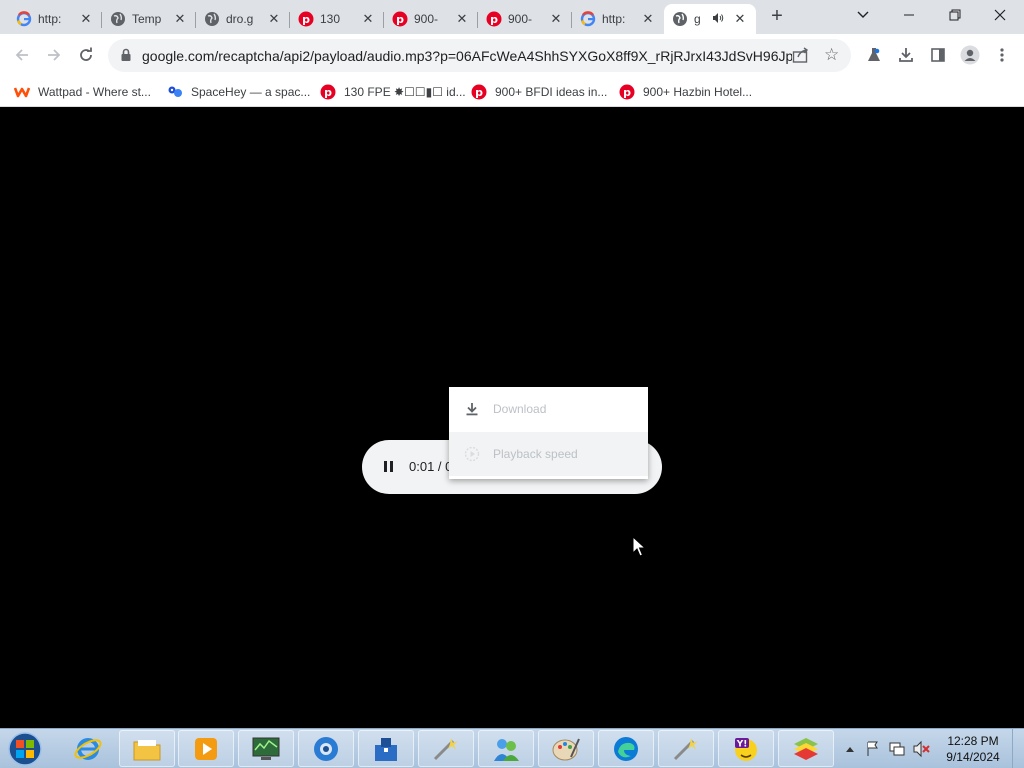  I want to click on playback-time: 0:01 / 0, so click(431, 466).